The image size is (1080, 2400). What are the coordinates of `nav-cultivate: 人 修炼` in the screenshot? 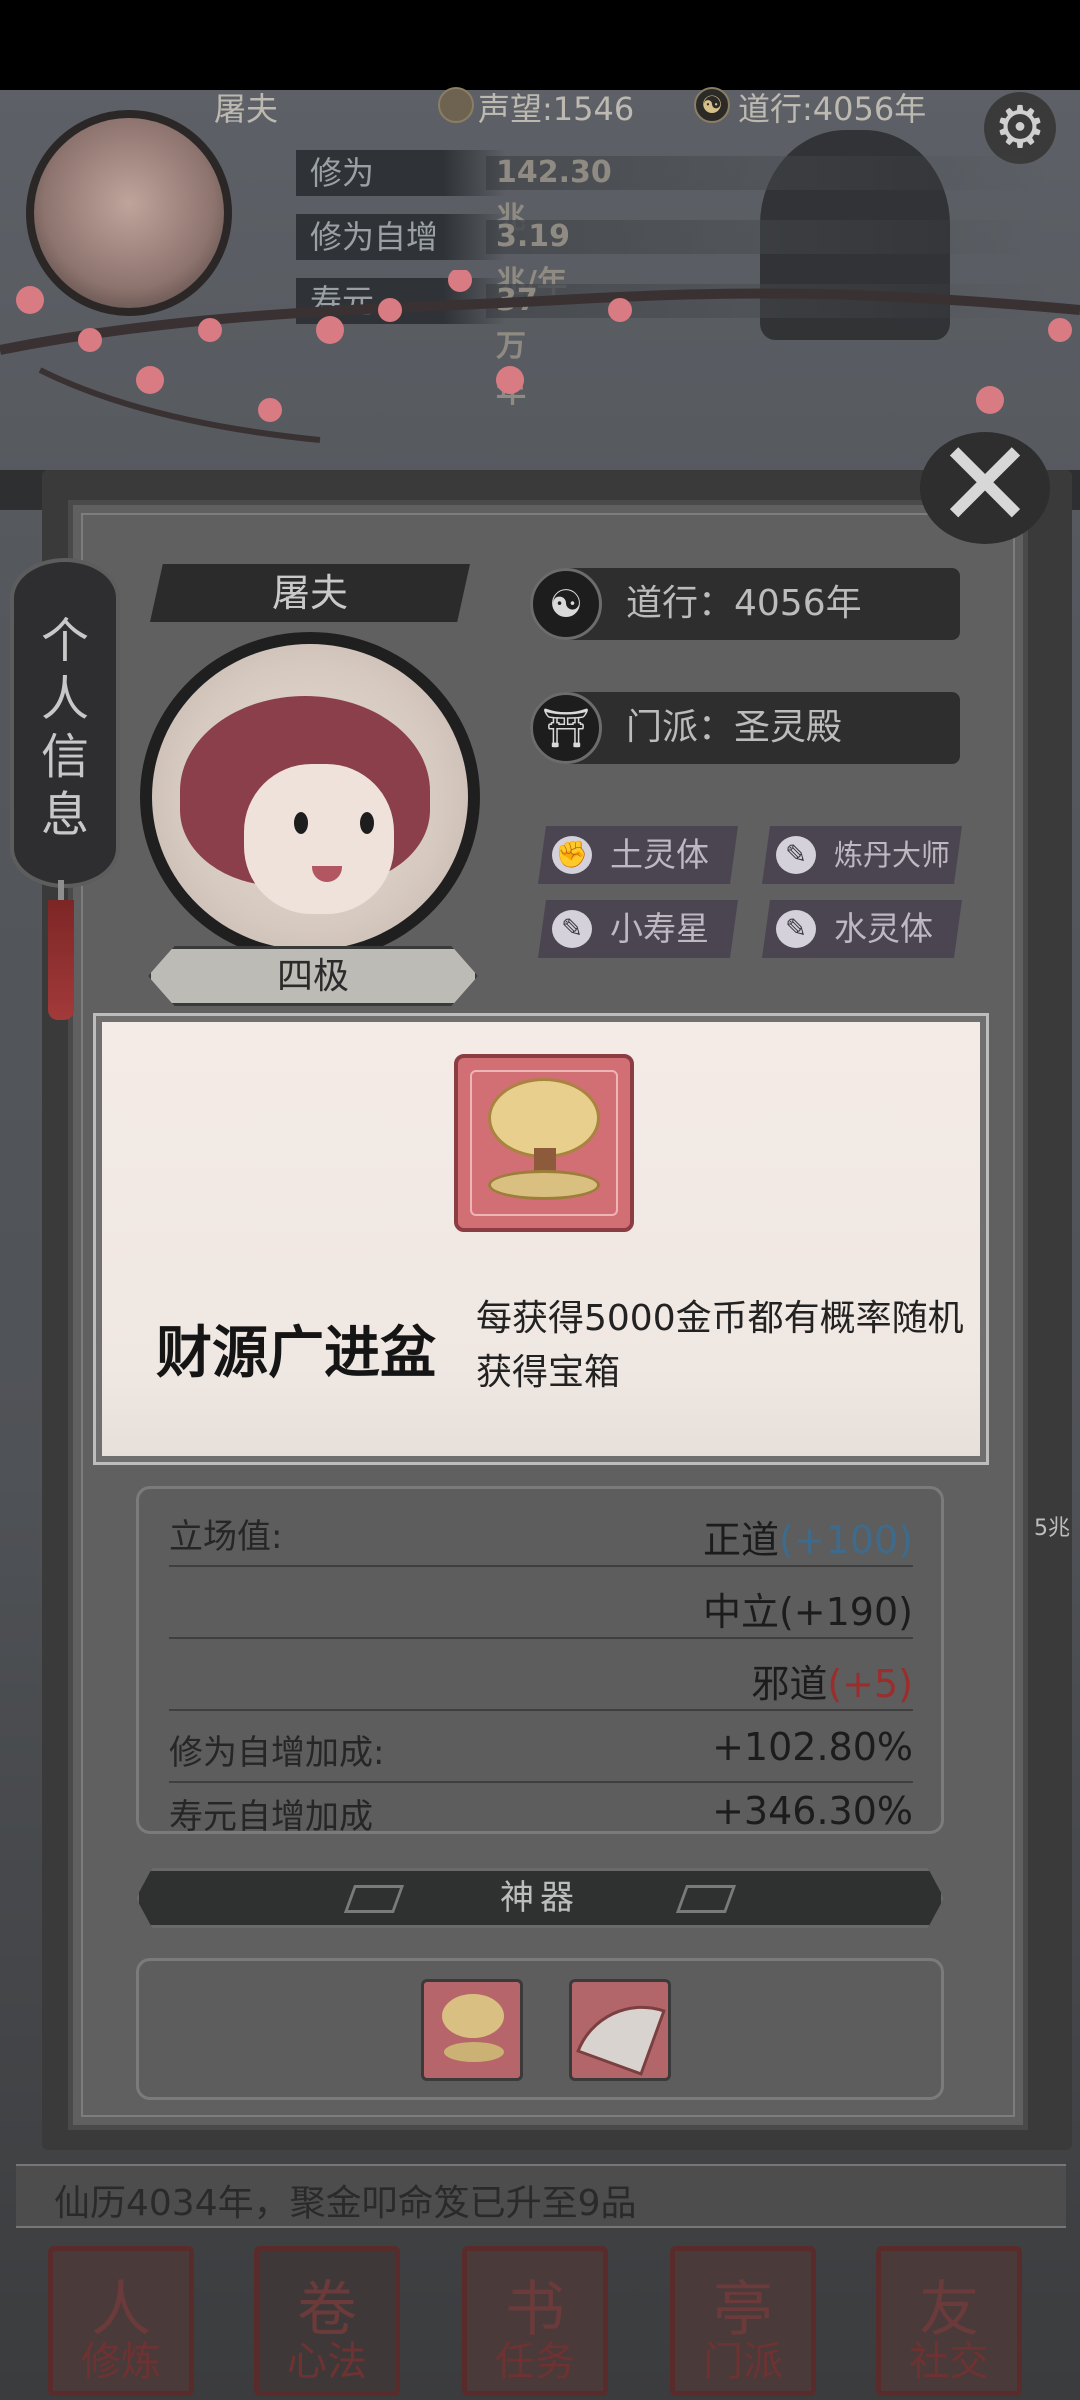 It's located at (121, 2321).